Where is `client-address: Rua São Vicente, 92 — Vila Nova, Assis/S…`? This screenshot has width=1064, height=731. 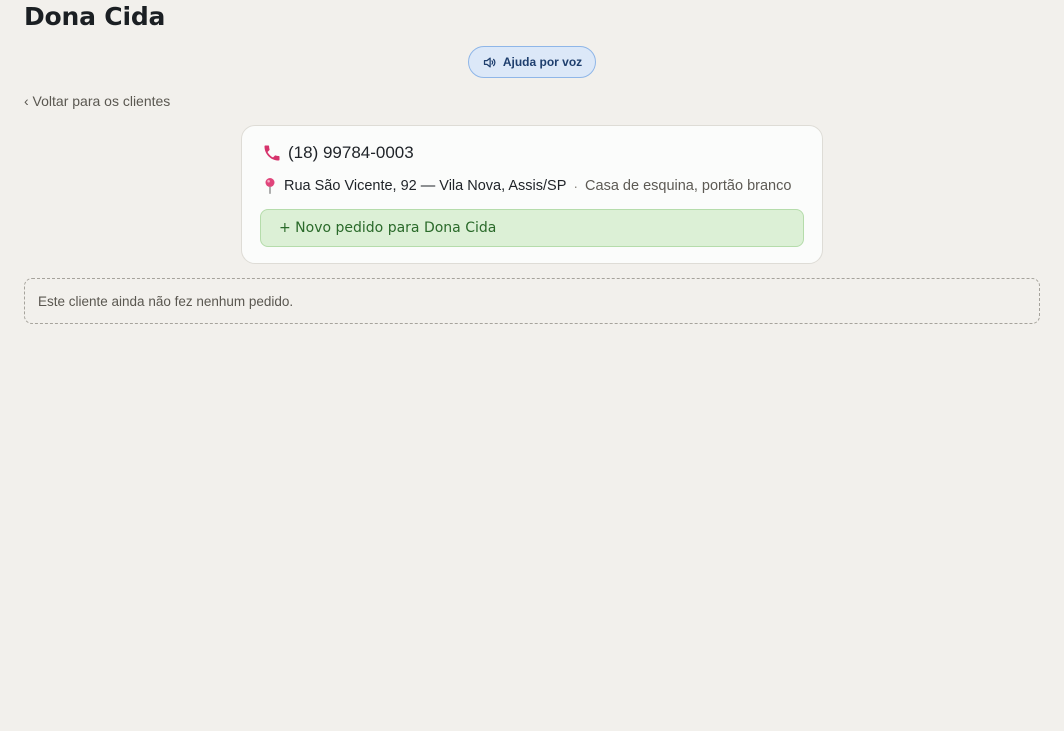 client-address: Rua São Vicente, 92 — Vila Nova, Assis/S… is located at coordinates (425, 186).